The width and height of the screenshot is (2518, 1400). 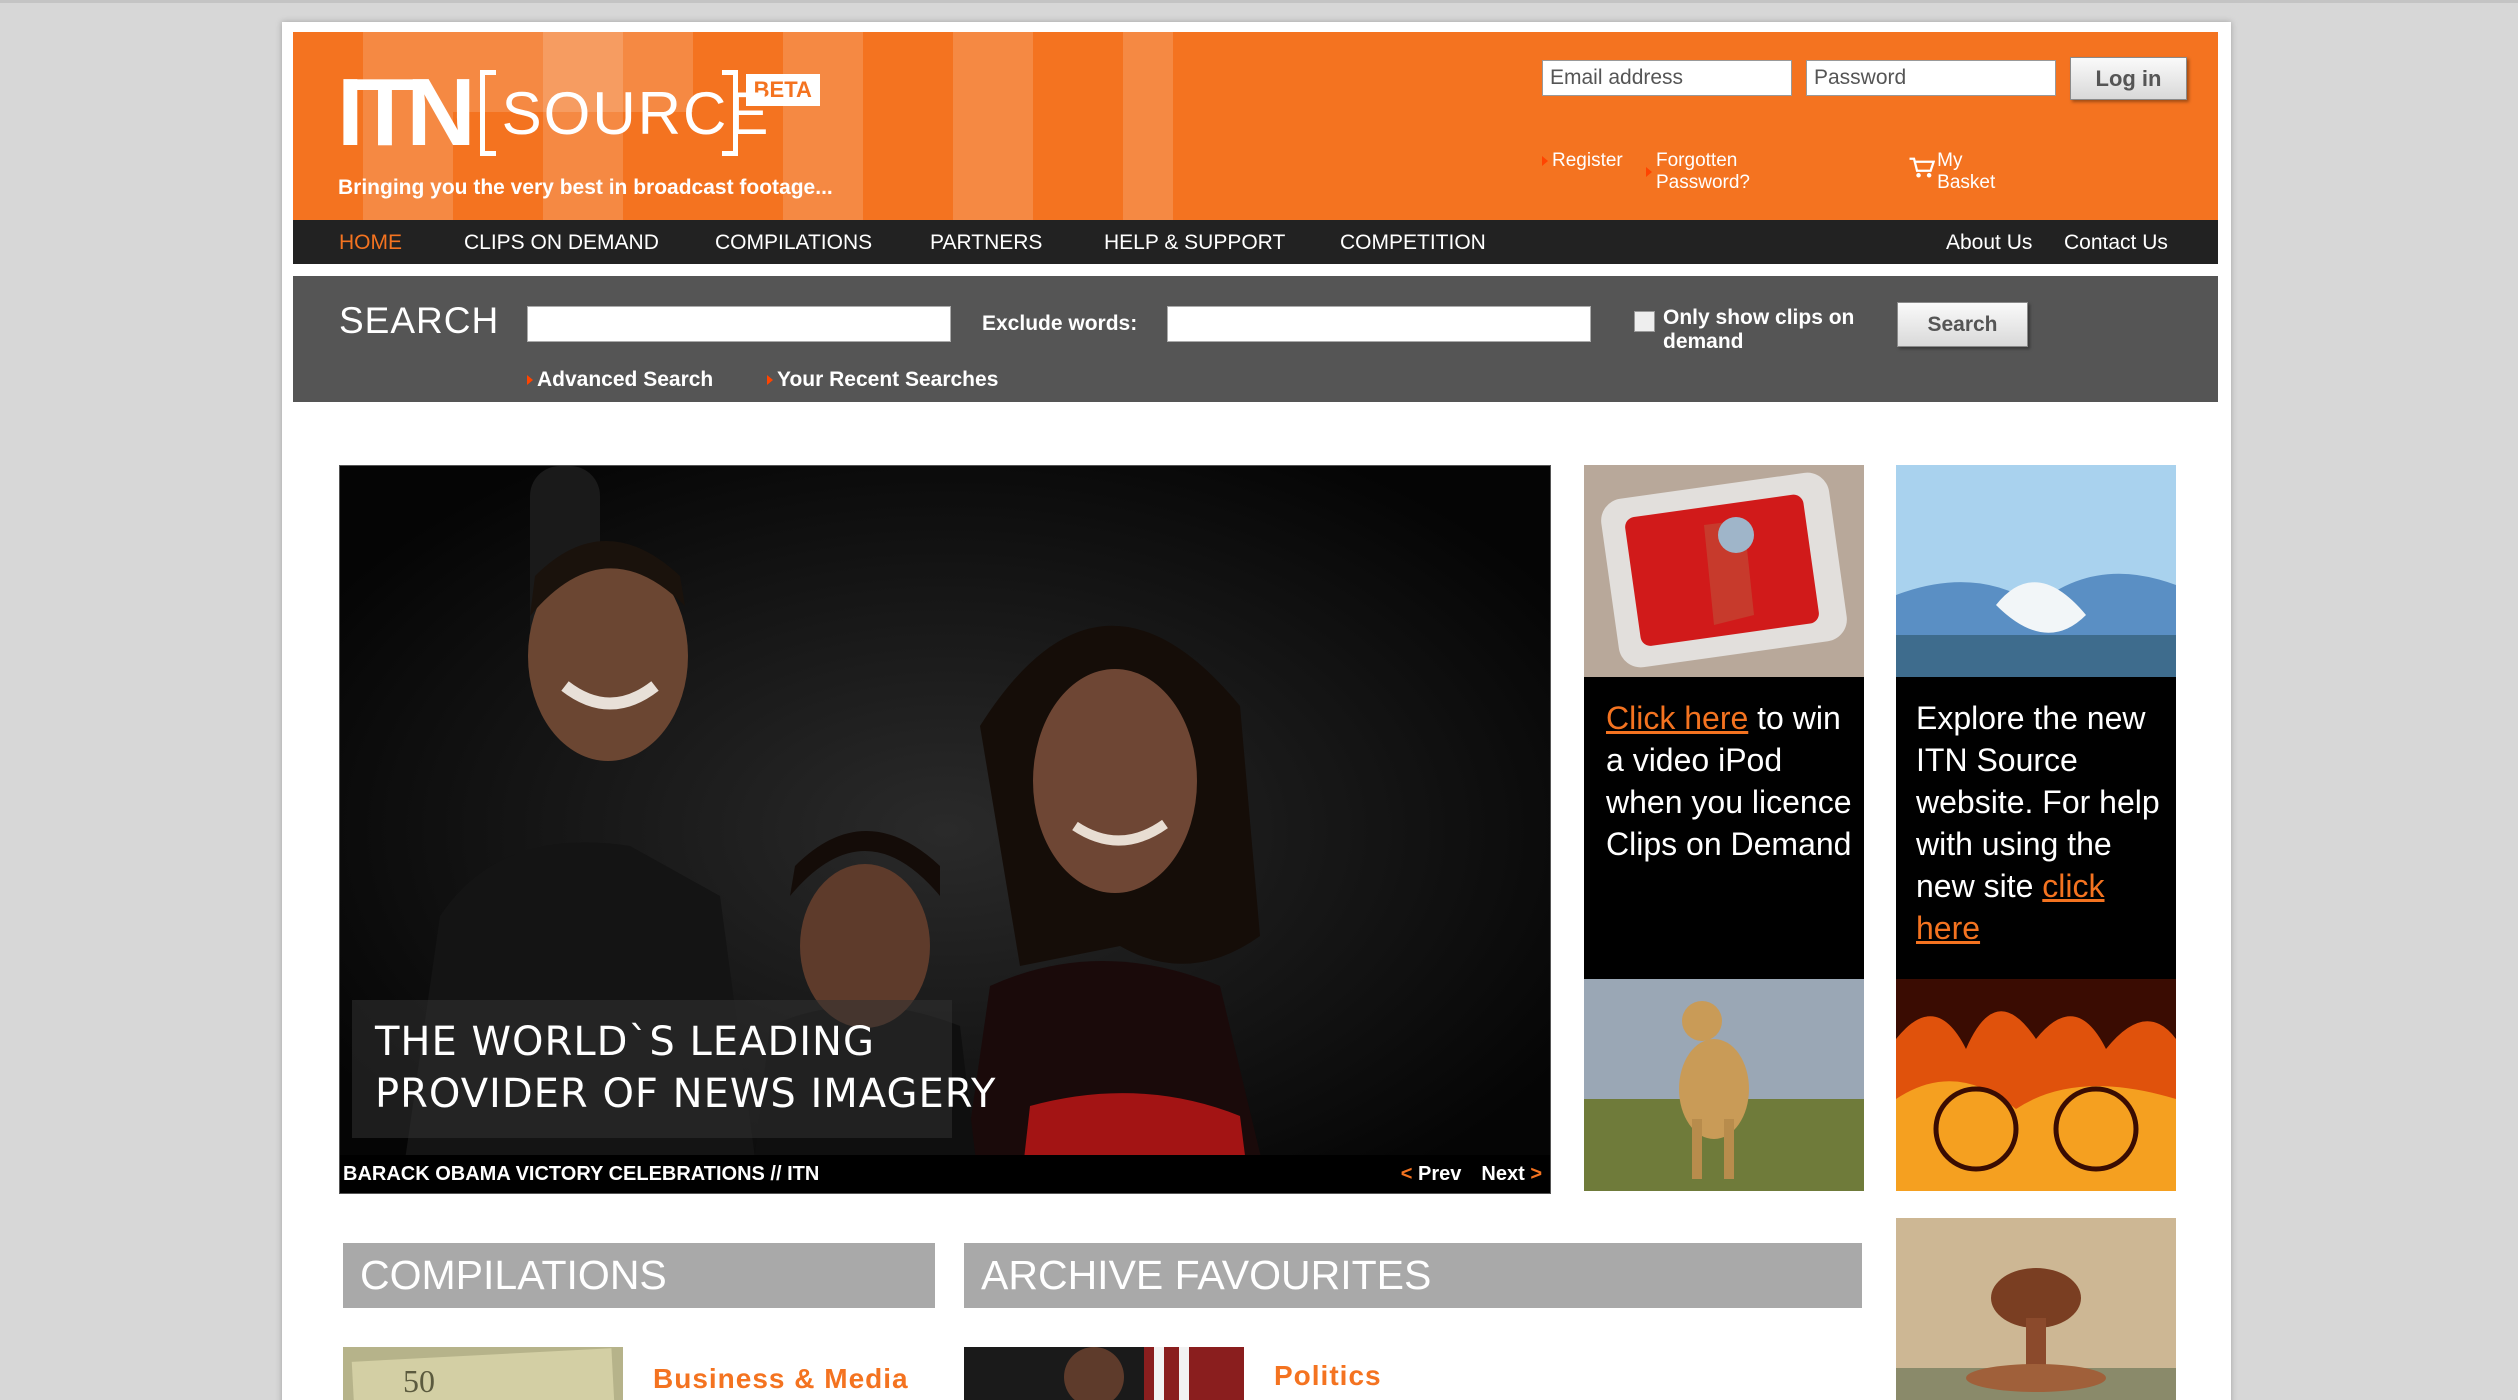 I want to click on compilation-item-title: Business & Media, so click(x=781, y=1379).